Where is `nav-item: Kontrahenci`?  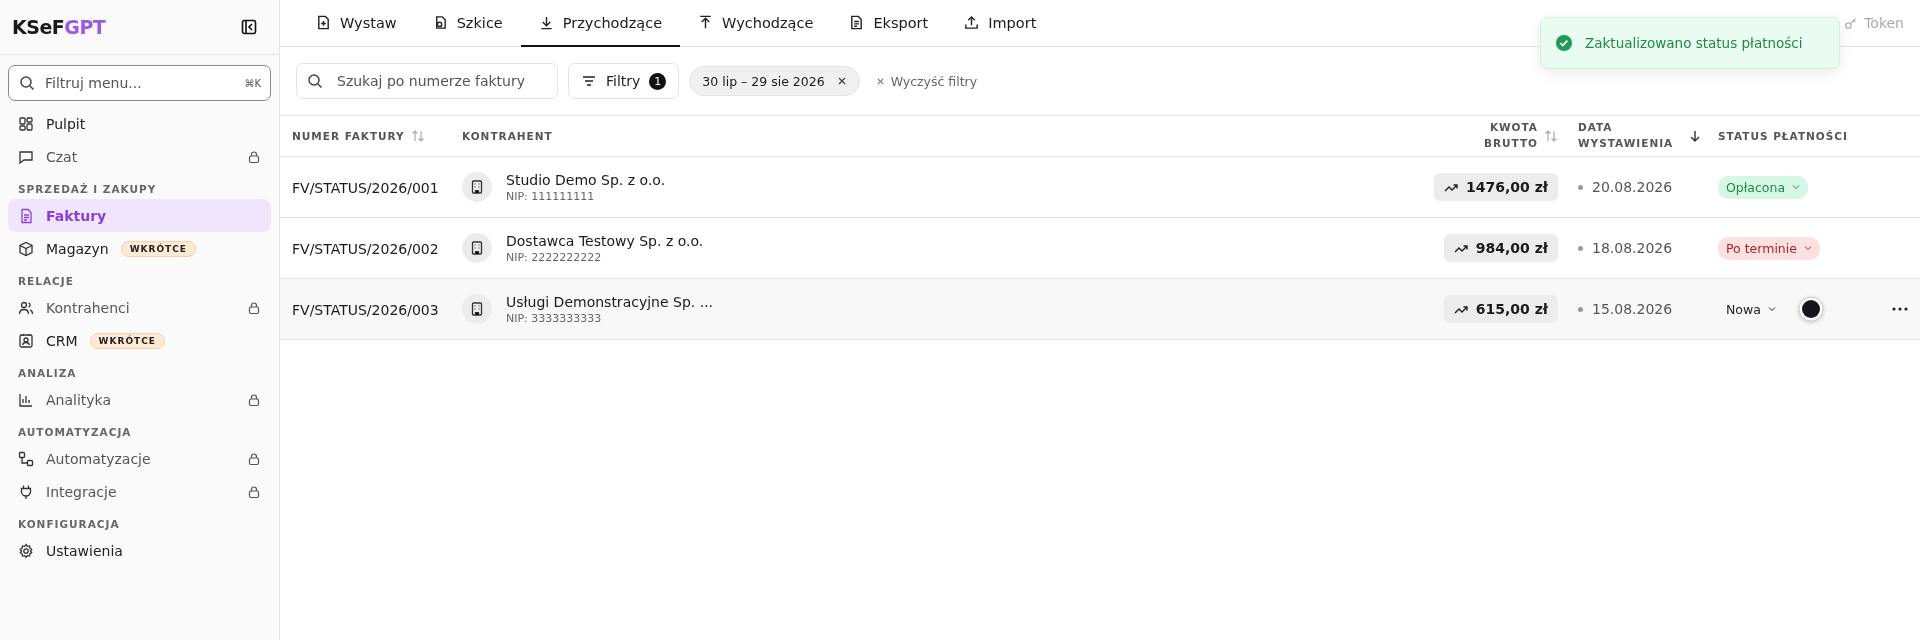 nav-item: Kontrahenci is located at coordinates (139, 307).